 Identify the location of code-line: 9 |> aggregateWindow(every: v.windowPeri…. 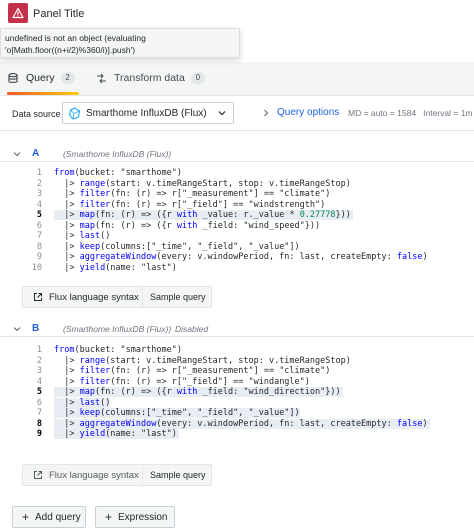
(246, 257).